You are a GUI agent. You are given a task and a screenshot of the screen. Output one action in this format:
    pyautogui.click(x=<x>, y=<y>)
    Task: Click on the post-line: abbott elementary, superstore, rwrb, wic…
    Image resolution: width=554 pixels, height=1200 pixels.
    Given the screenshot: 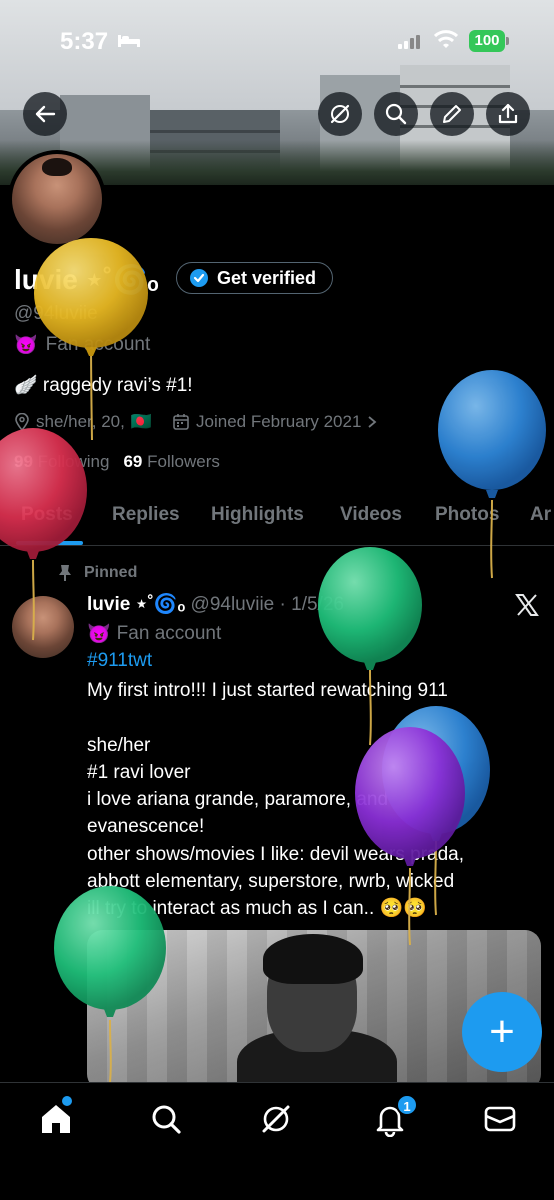 What is the action you would take?
    pyautogui.click(x=271, y=882)
    